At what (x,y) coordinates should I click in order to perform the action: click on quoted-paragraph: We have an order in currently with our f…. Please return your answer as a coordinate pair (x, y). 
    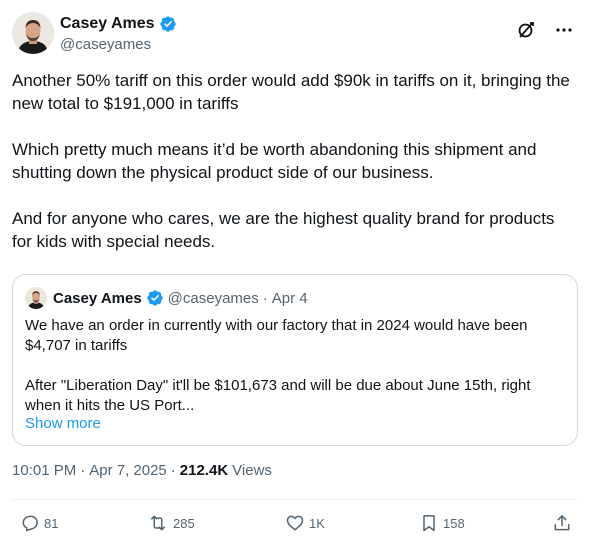
    Looking at the image, I should click on (276, 335).